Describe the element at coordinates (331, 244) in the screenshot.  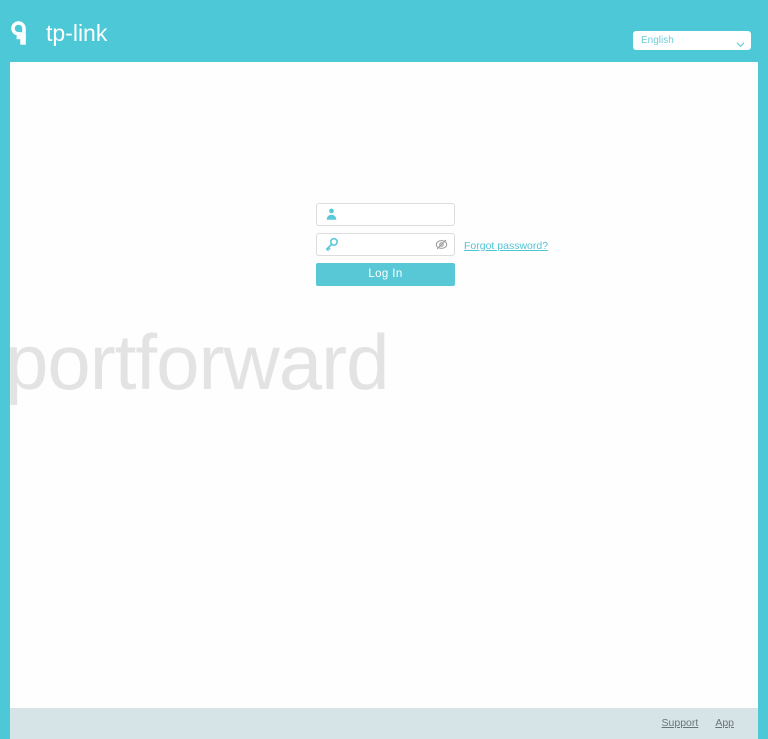
I see `key-icon` at that location.